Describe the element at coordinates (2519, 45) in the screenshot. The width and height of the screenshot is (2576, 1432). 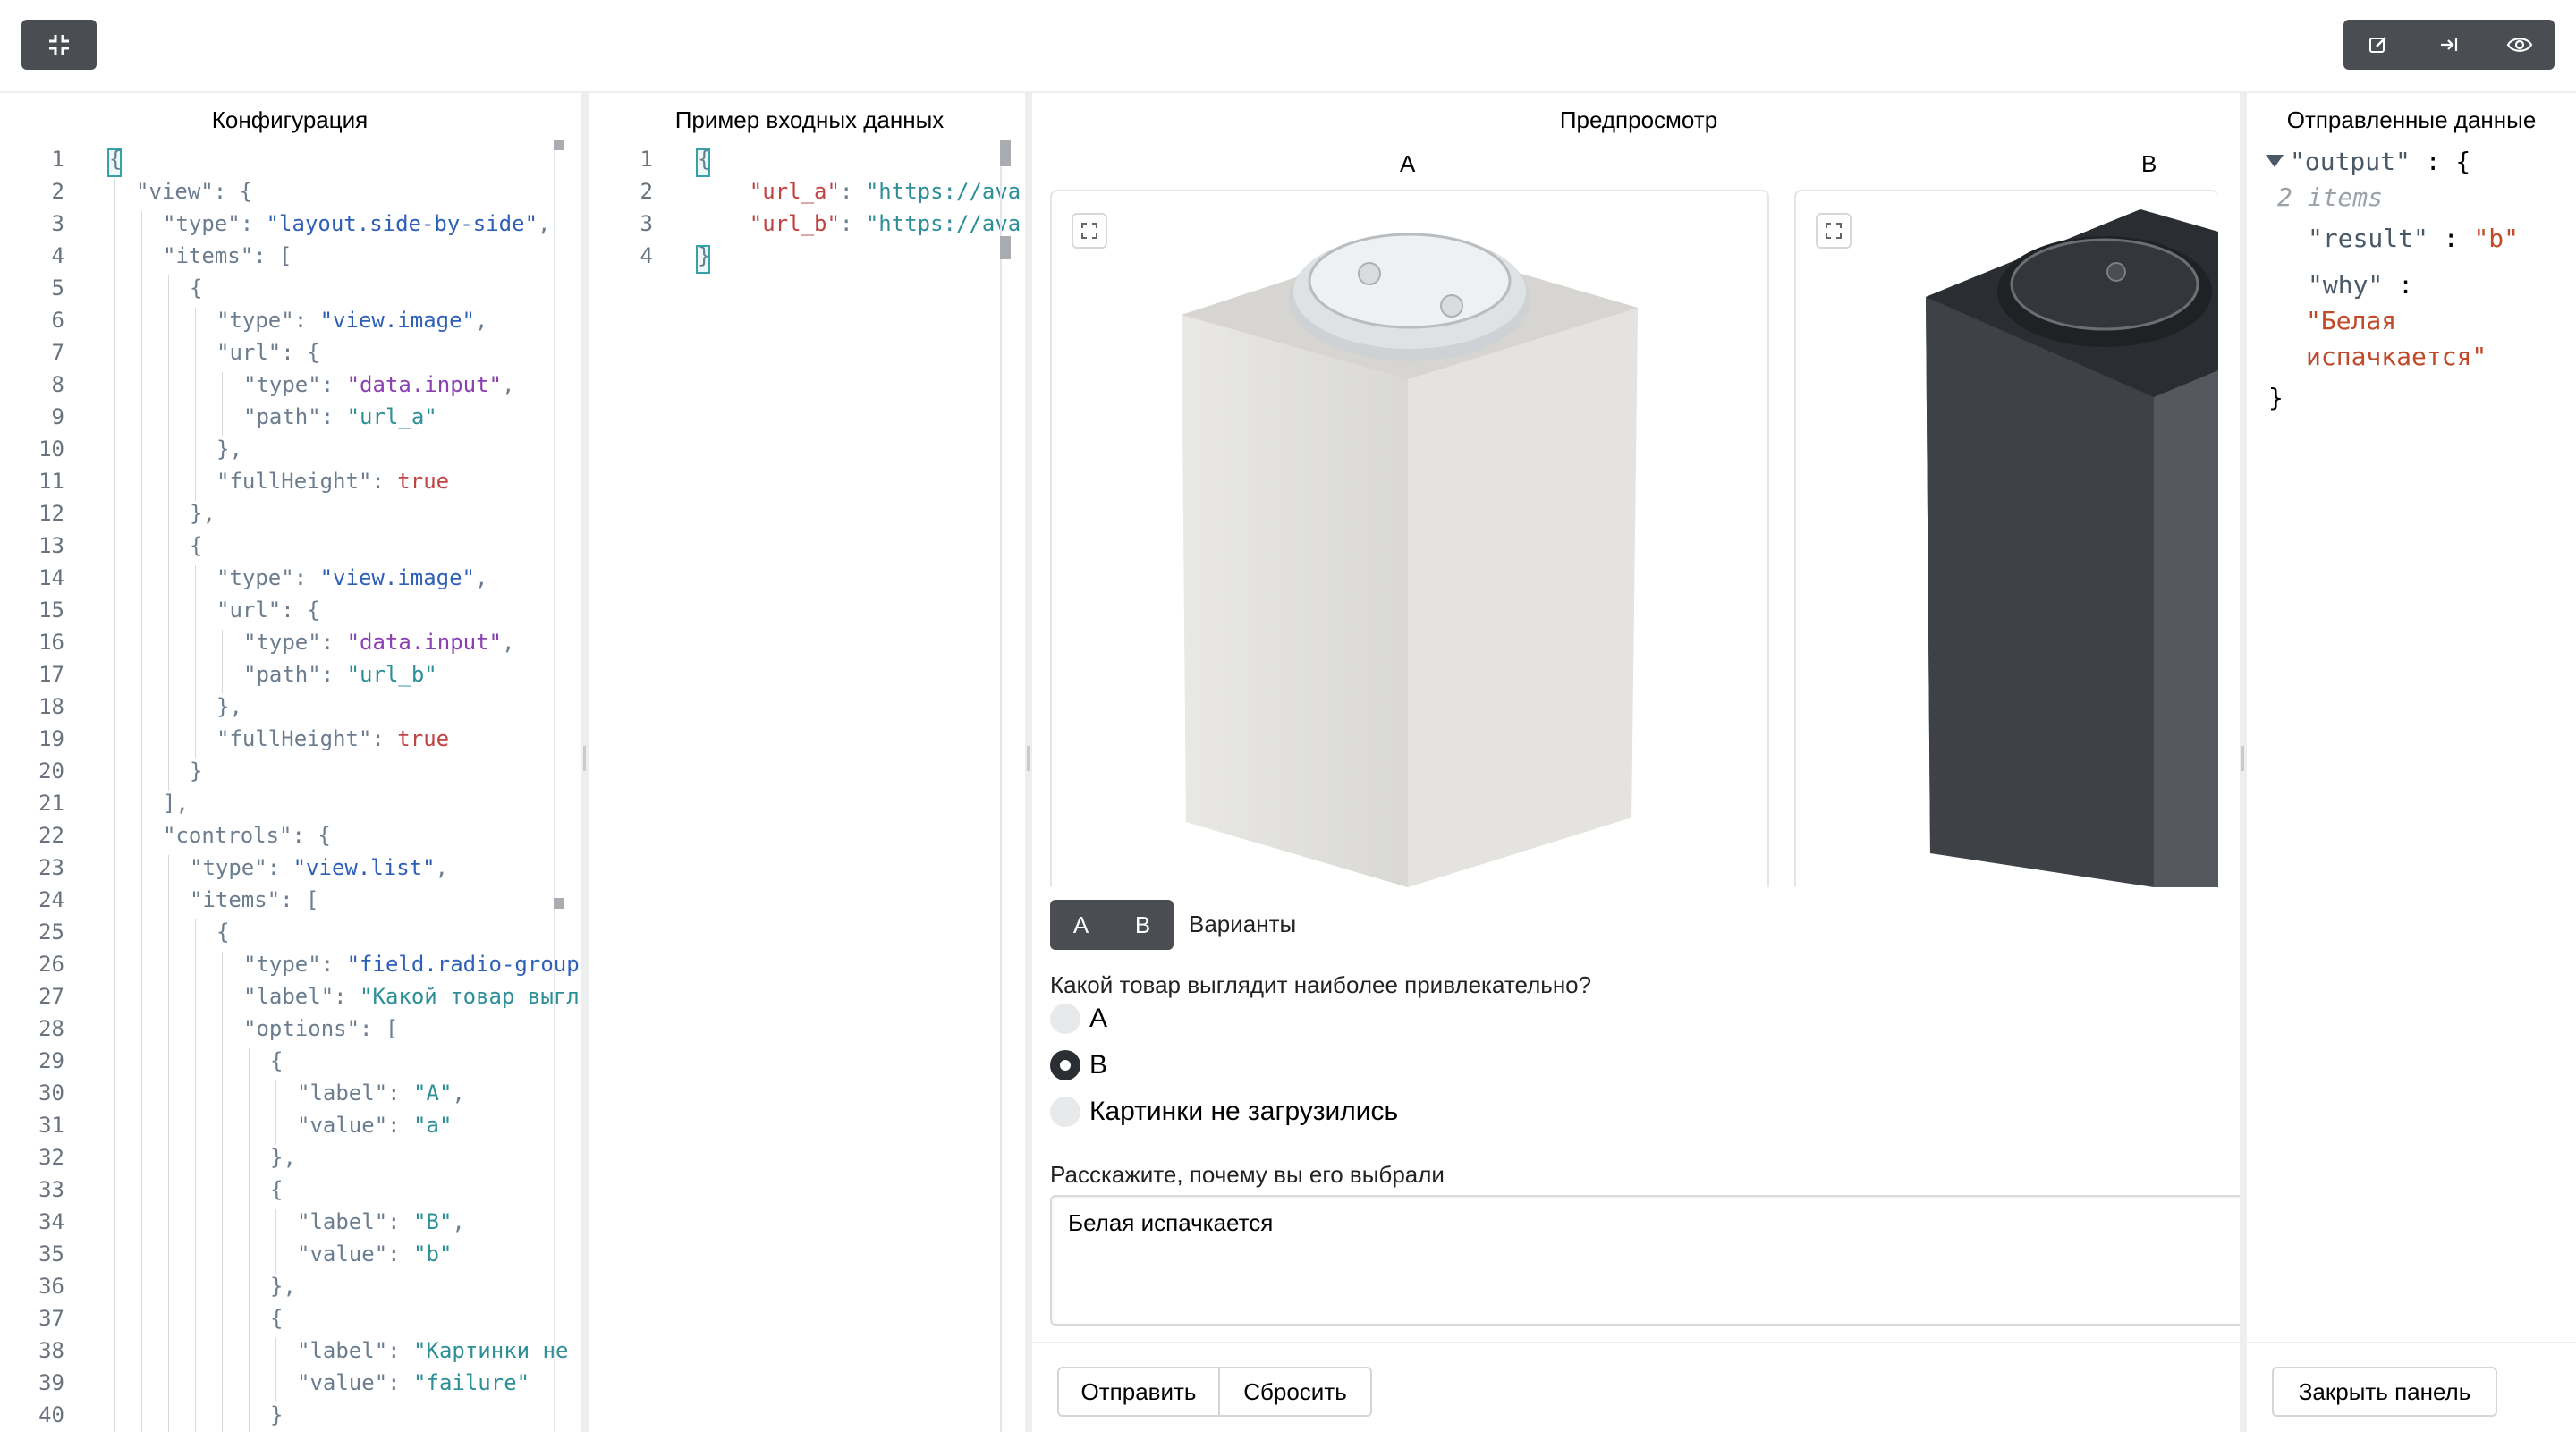
I see `preview-button` at that location.